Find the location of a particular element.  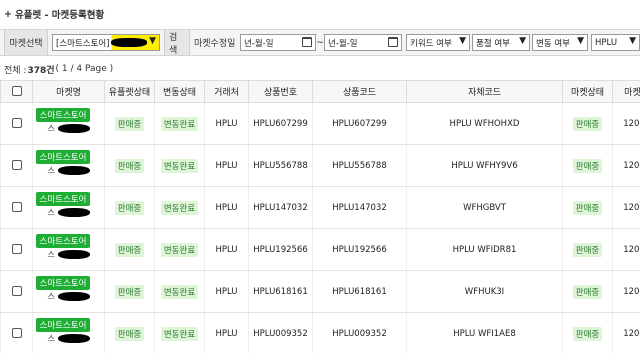

own-code-cell: WFHUK3I is located at coordinates (484, 291).